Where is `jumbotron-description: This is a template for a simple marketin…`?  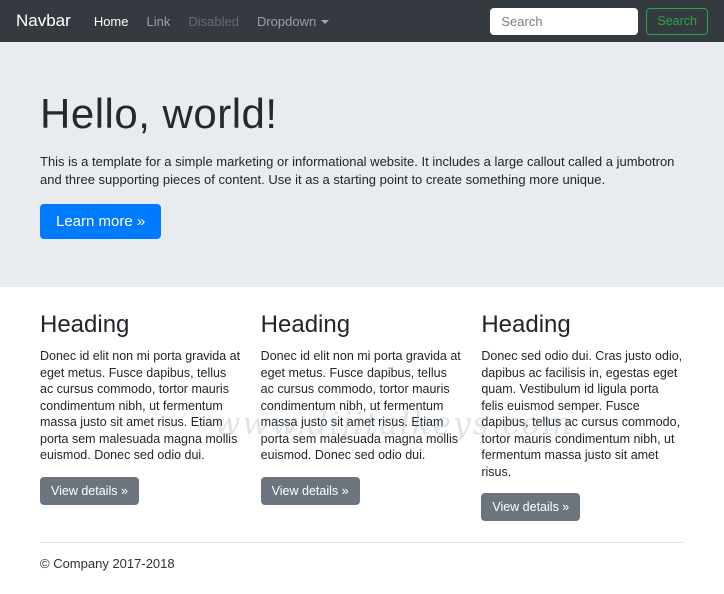
jumbotron-description: This is a template for a simple marketin… is located at coordinates (357, 170).